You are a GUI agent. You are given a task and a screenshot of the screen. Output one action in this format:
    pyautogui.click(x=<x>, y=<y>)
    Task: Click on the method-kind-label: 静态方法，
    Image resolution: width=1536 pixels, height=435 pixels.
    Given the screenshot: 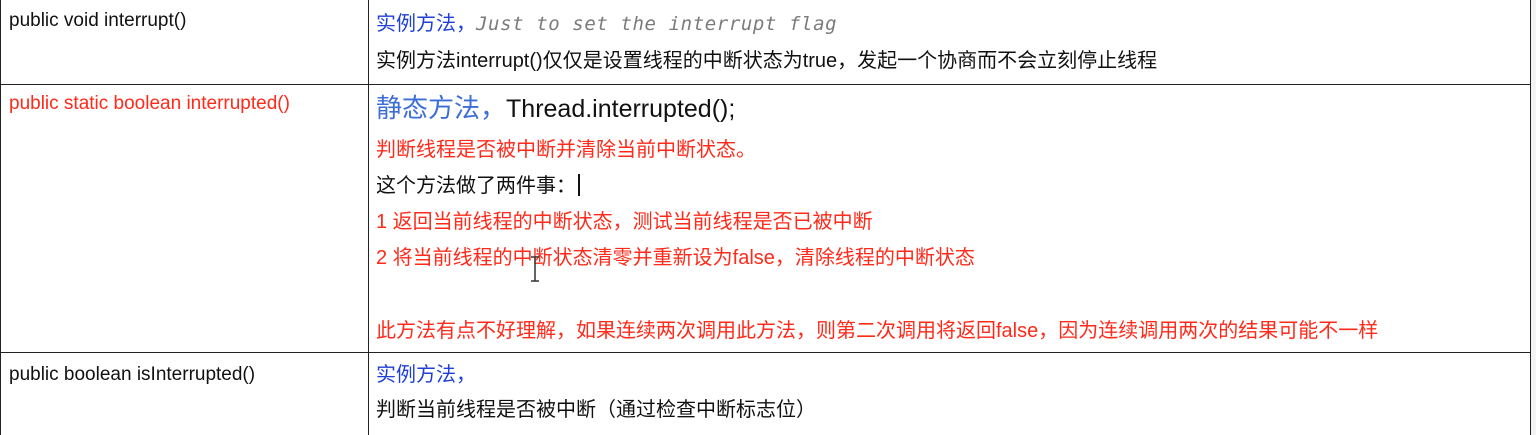 What is the action you would take?
    pyautogui.click(x=441, y=108)
    